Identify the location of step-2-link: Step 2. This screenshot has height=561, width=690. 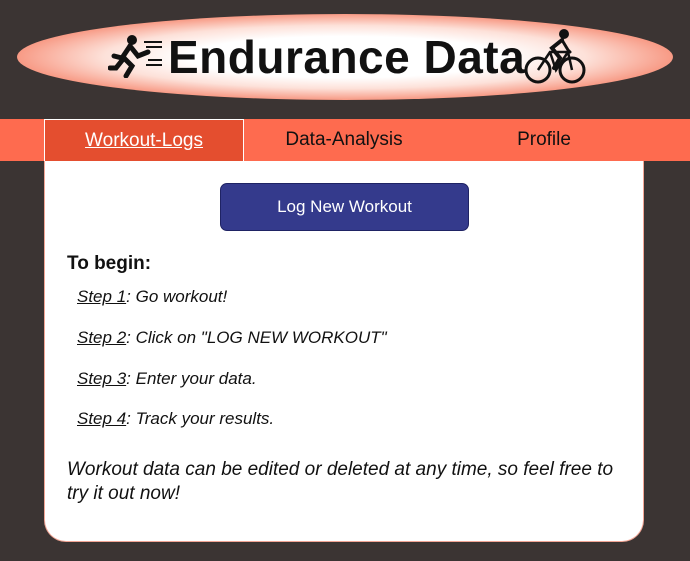
(101, 337).